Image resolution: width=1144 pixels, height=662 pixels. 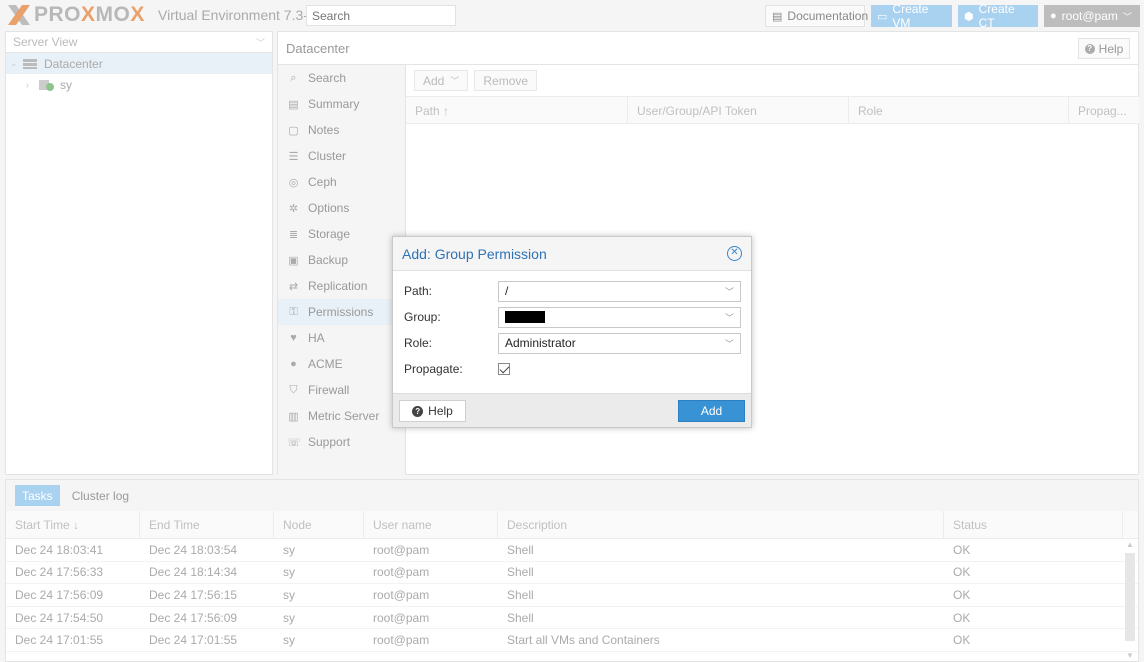 I want to click on logo-text: PROXMOX, so click(x=89, y=14).